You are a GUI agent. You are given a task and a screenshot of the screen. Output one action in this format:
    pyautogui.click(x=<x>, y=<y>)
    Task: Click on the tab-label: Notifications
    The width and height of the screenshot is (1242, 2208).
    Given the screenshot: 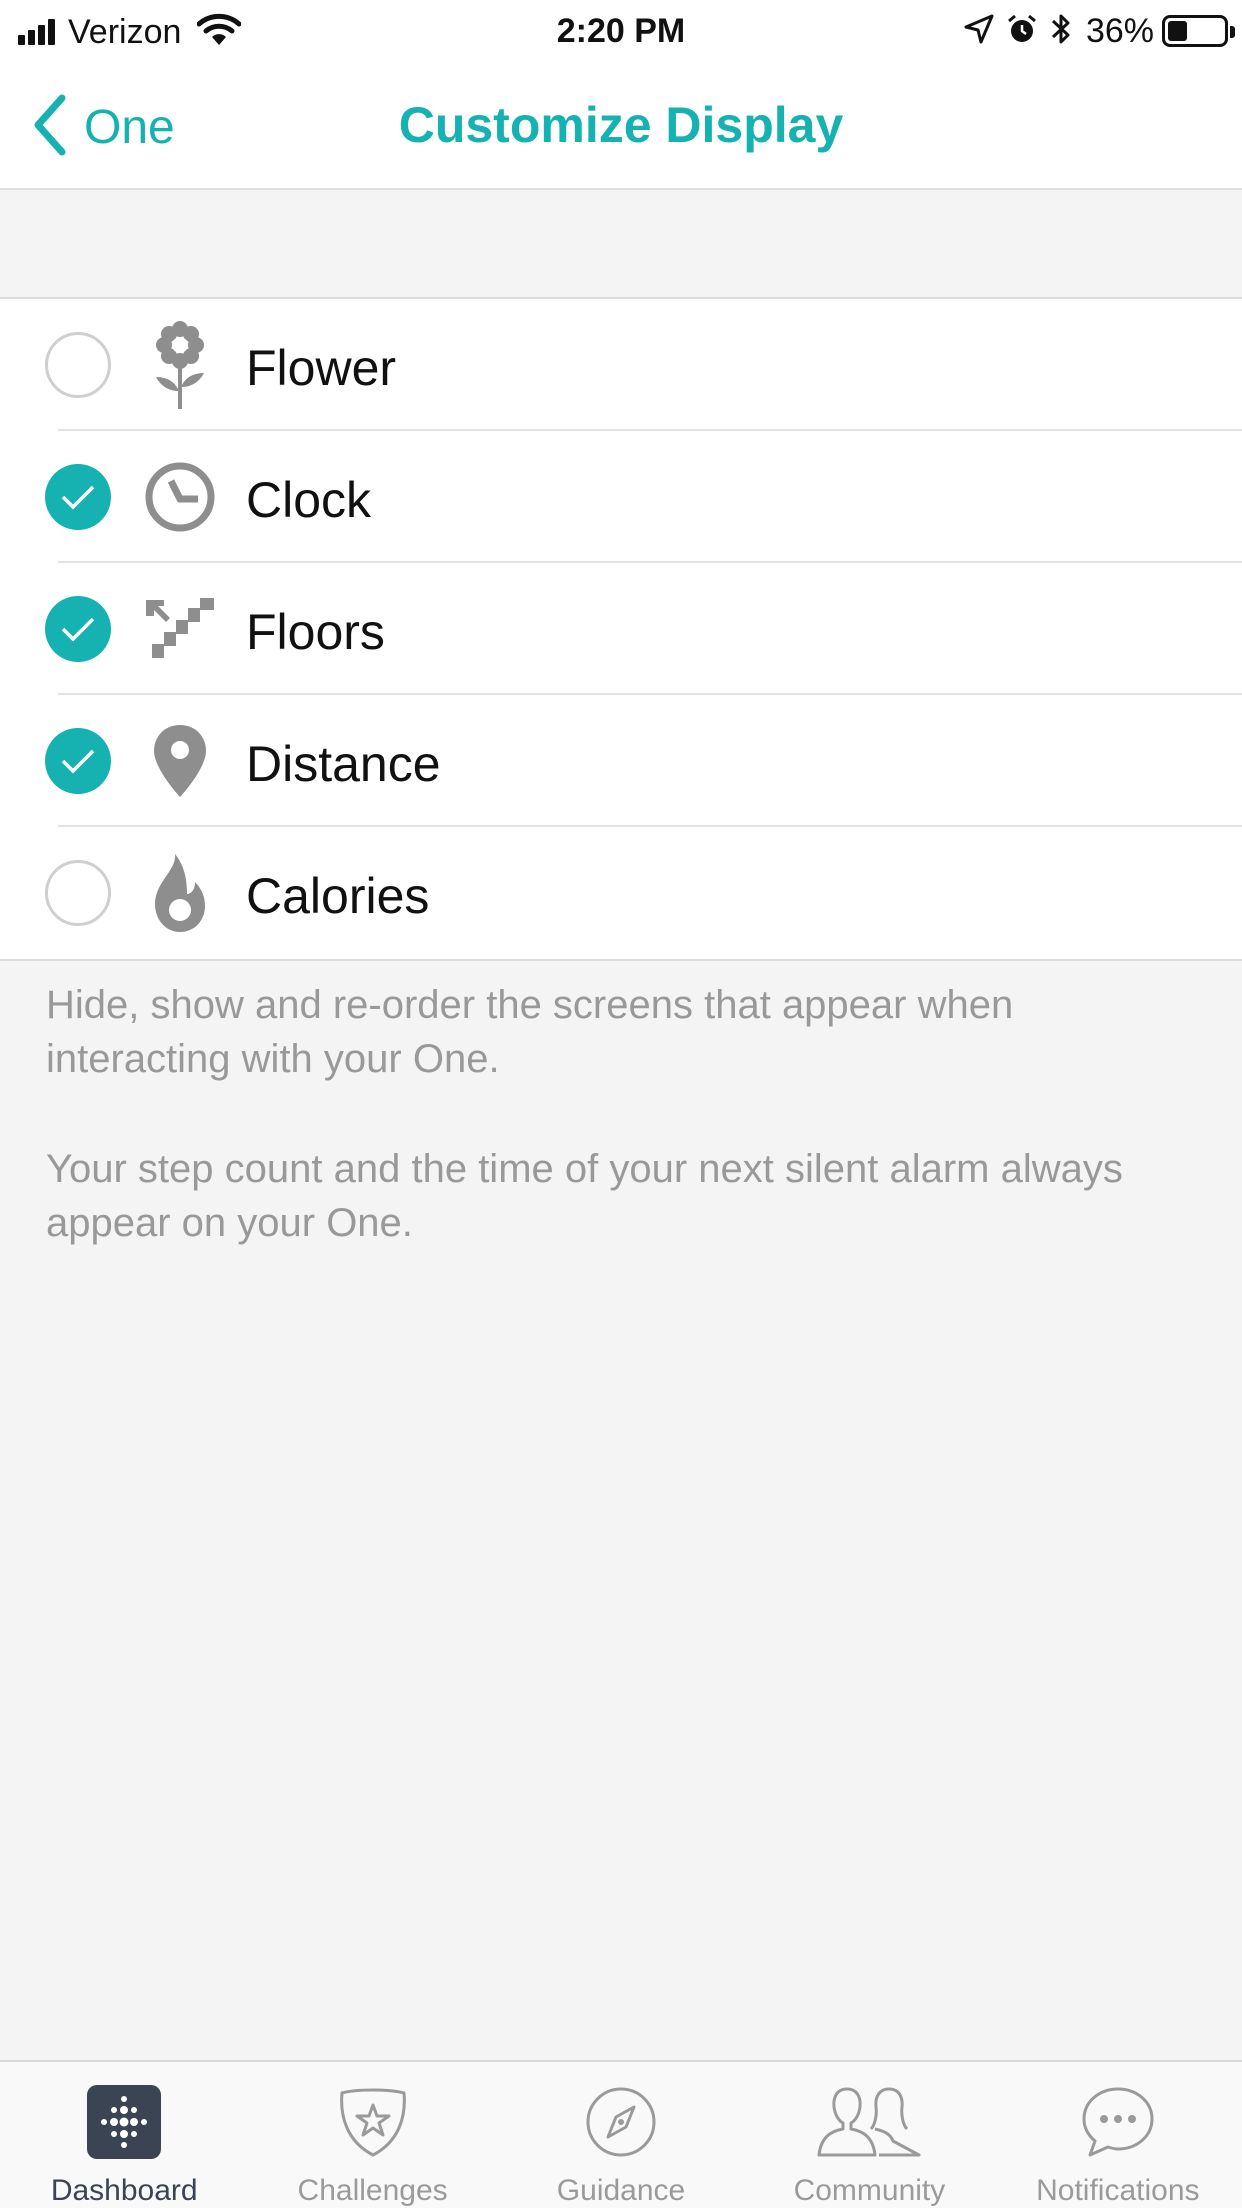 What is the action you would take?
    pyautogui.click(x=1118, y=2190)
    